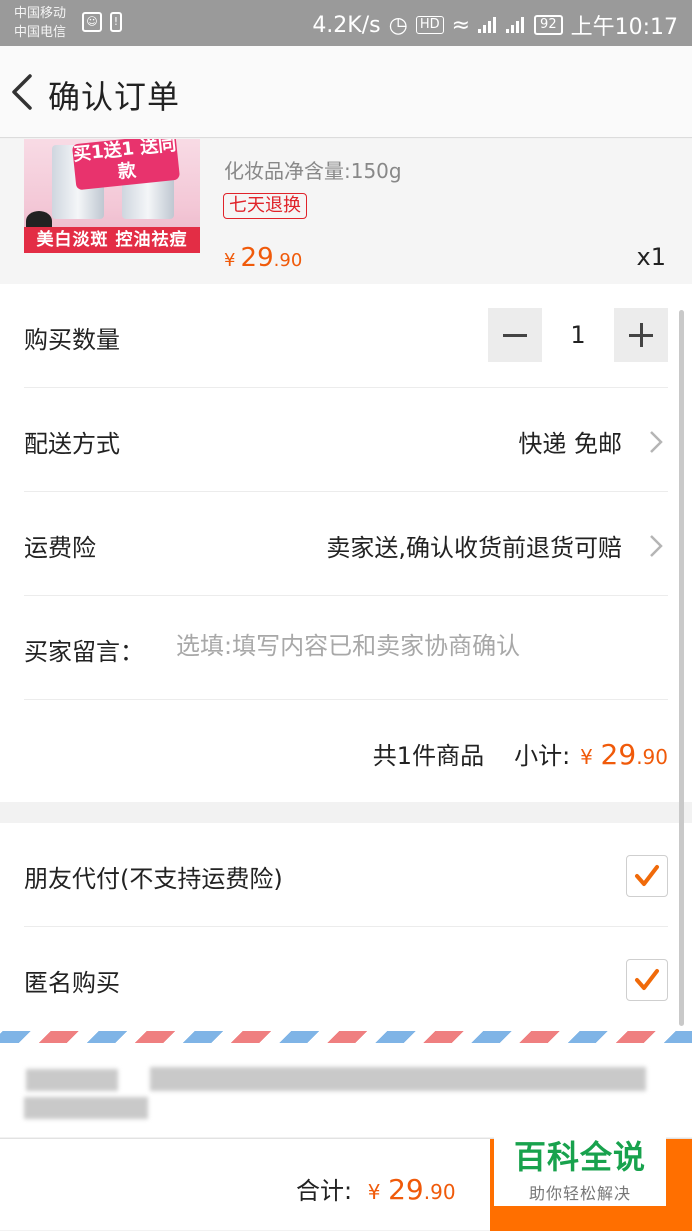  I want to click on total-currency: ¥, so click(374, 1192).